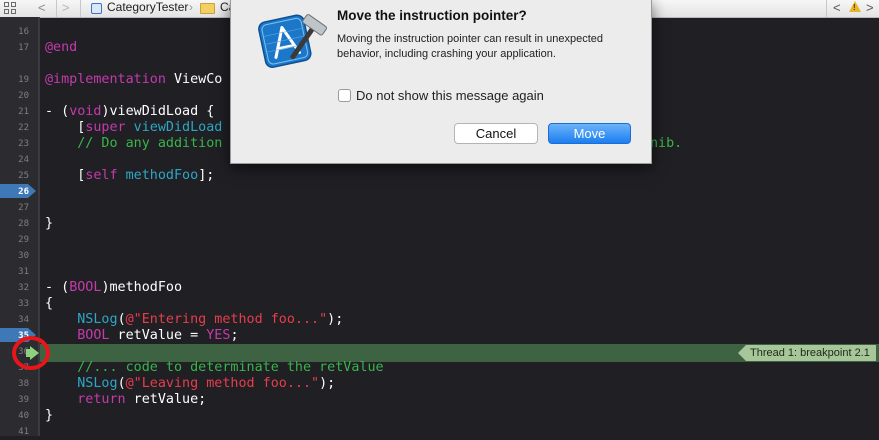 The height and width of the screenshot is (440, 879). What do you see at coordinates (807, 353) in the screenshot?
I see `thread-badge: Thread 1: breakpoint 2.1` at bounding box center [807, 353].